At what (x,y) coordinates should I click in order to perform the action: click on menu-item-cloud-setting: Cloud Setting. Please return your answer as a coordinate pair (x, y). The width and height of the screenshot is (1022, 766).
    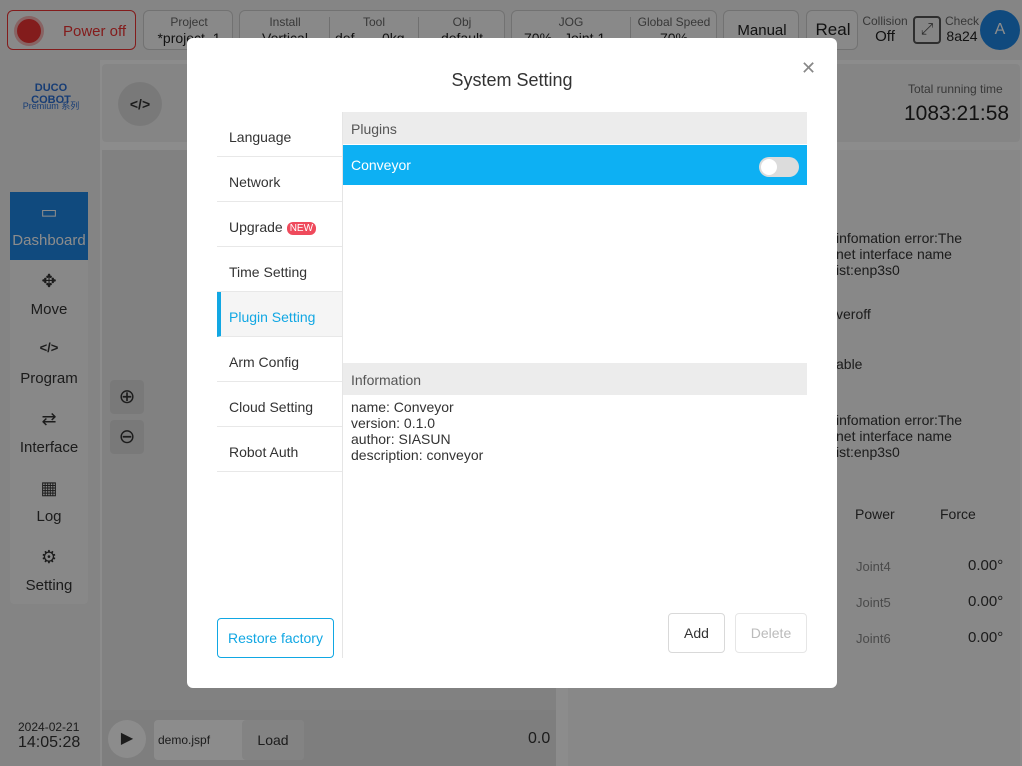
    Looking at the image, I should click on (279, 404).